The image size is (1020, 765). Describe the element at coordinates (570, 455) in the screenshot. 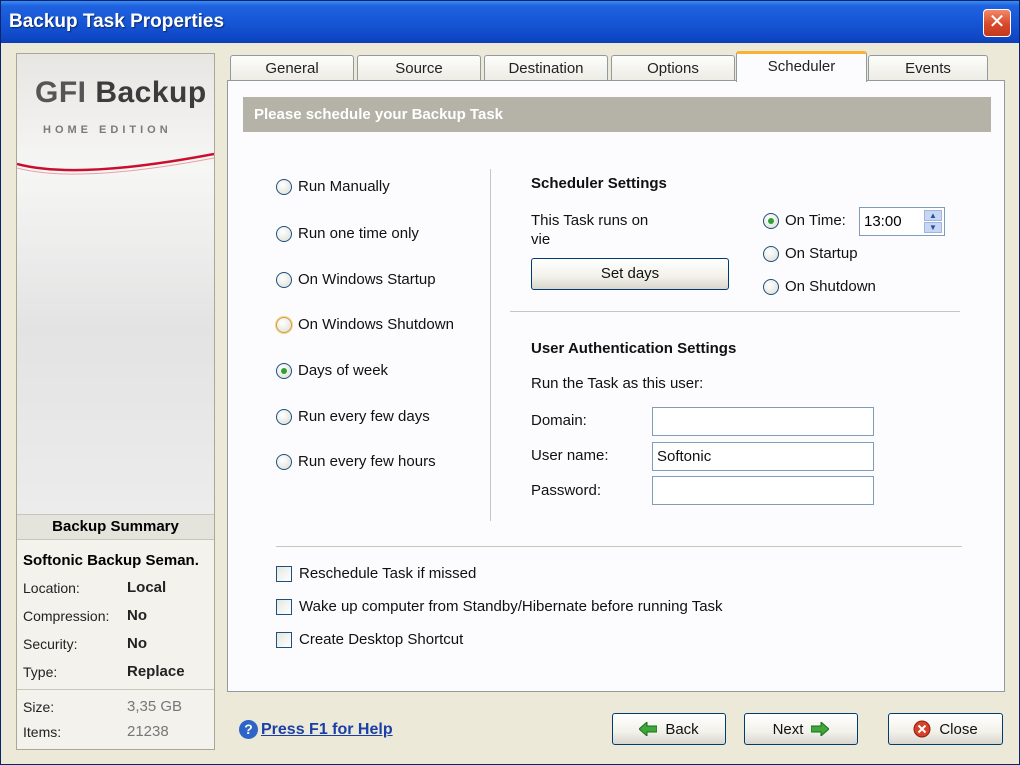

I see `username-label: User name:` at that location.